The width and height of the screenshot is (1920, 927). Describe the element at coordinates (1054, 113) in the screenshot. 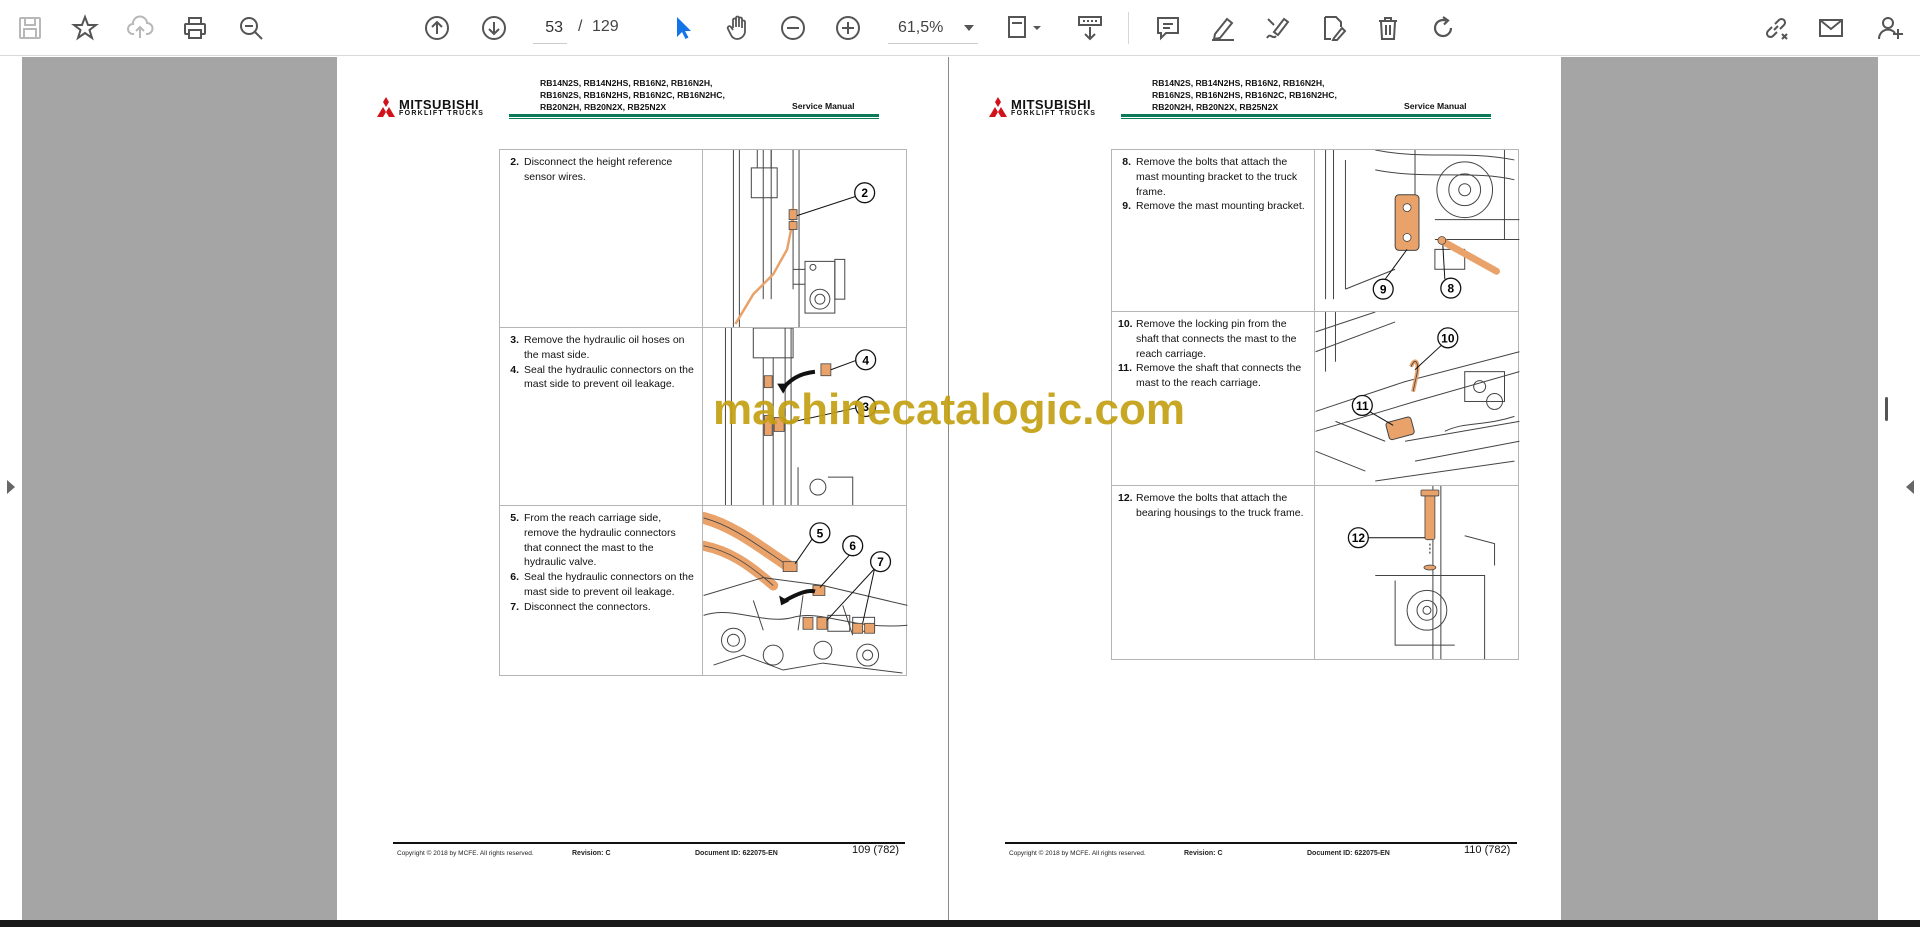

I see `logo-subtitle: FORKLIFT TRUCKS` at that location.